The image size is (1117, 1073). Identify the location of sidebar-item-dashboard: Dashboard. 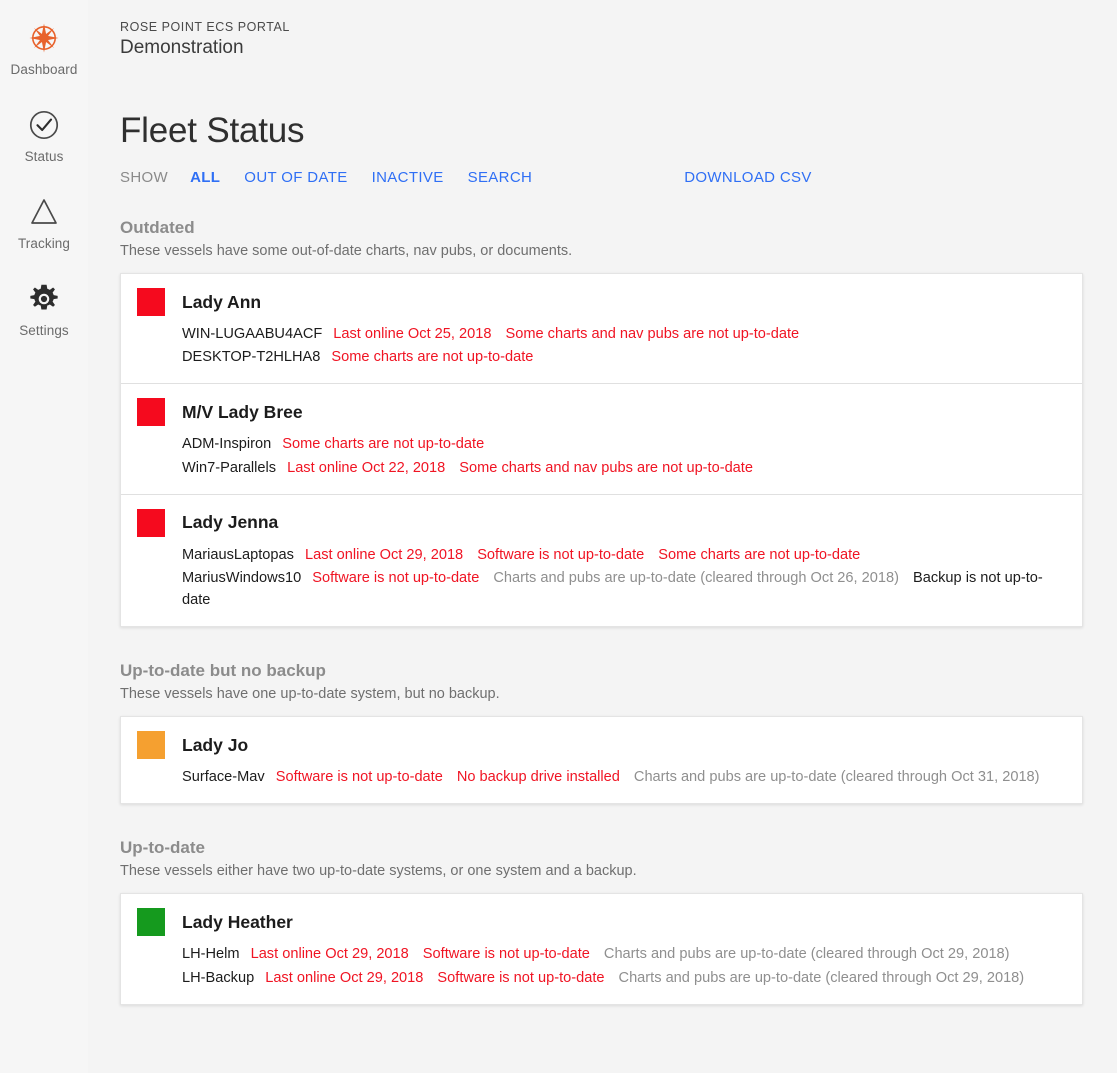
(44, 47).